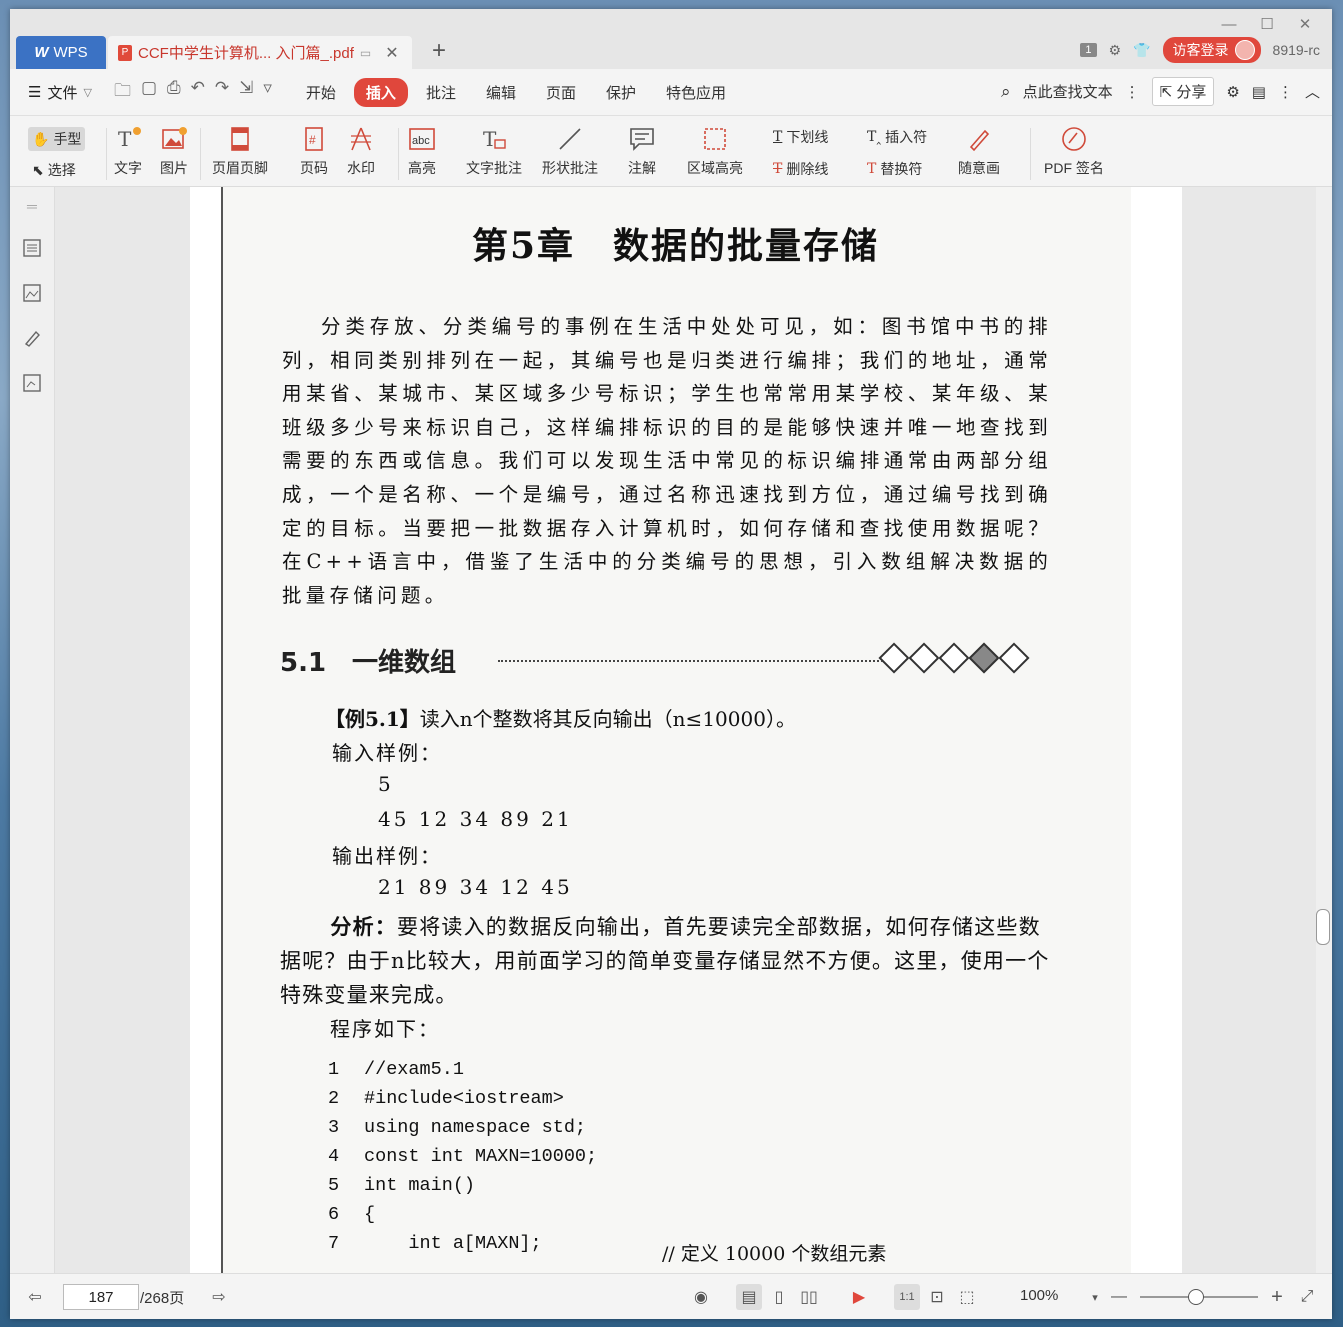 The width and height of the screenshot is (1343, 1327). Describe the element at coordinates (198, 92) in the screenshot. I see `undo-icon: ↶` at that location.